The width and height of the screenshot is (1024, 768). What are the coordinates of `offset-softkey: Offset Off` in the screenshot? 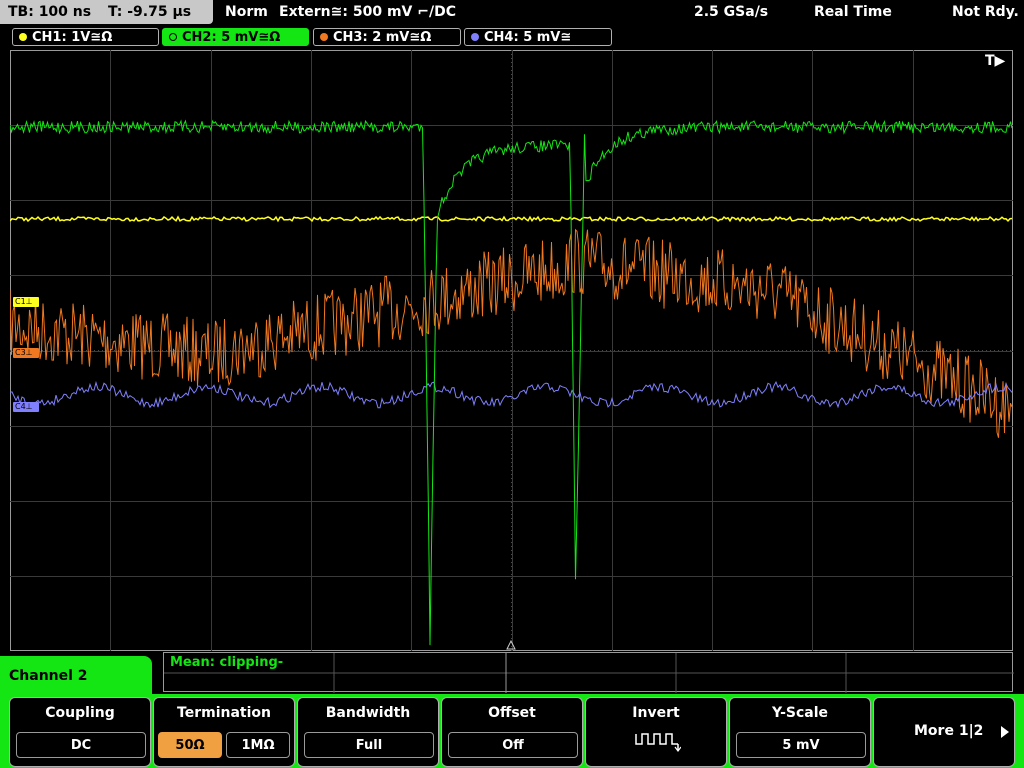 It's located at (512, 732).